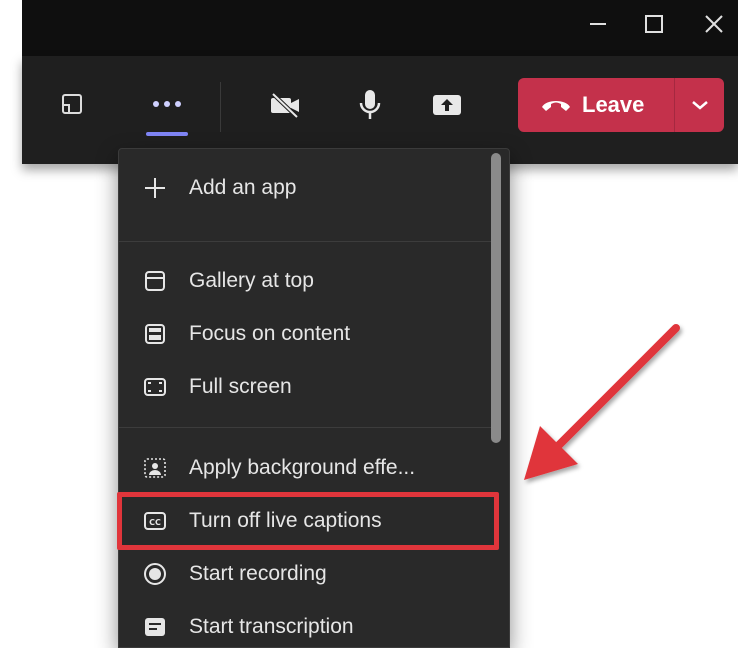  What do you see at coordinates (155, 281) in the screenshot?
I see `gallery-icon` at bounding box center [155, 281].